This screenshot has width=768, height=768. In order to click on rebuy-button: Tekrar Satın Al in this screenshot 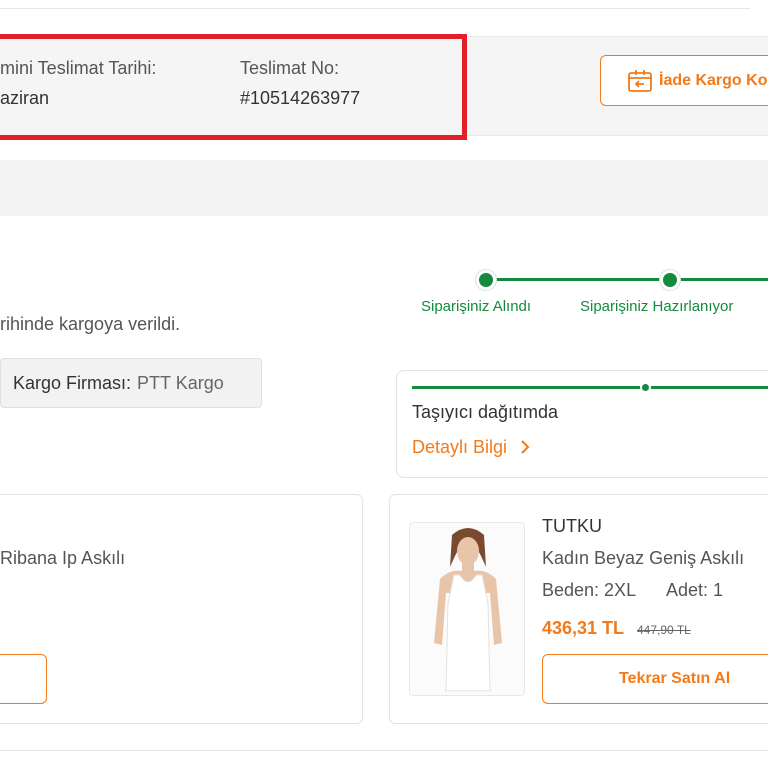, I will do `click(655, 679)`.